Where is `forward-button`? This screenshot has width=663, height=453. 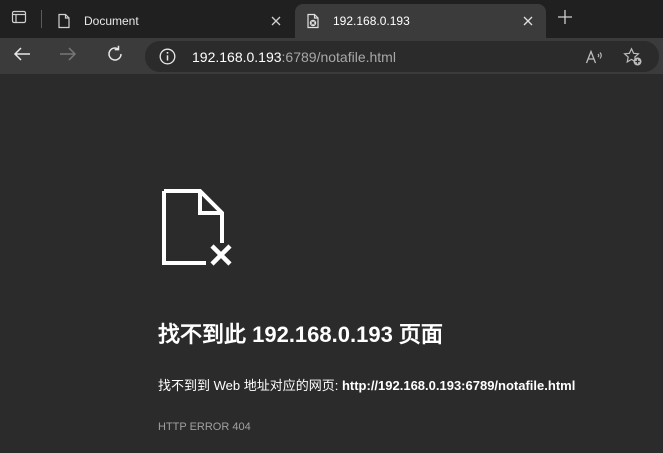
forward-button is located at coordinates (68, 56).